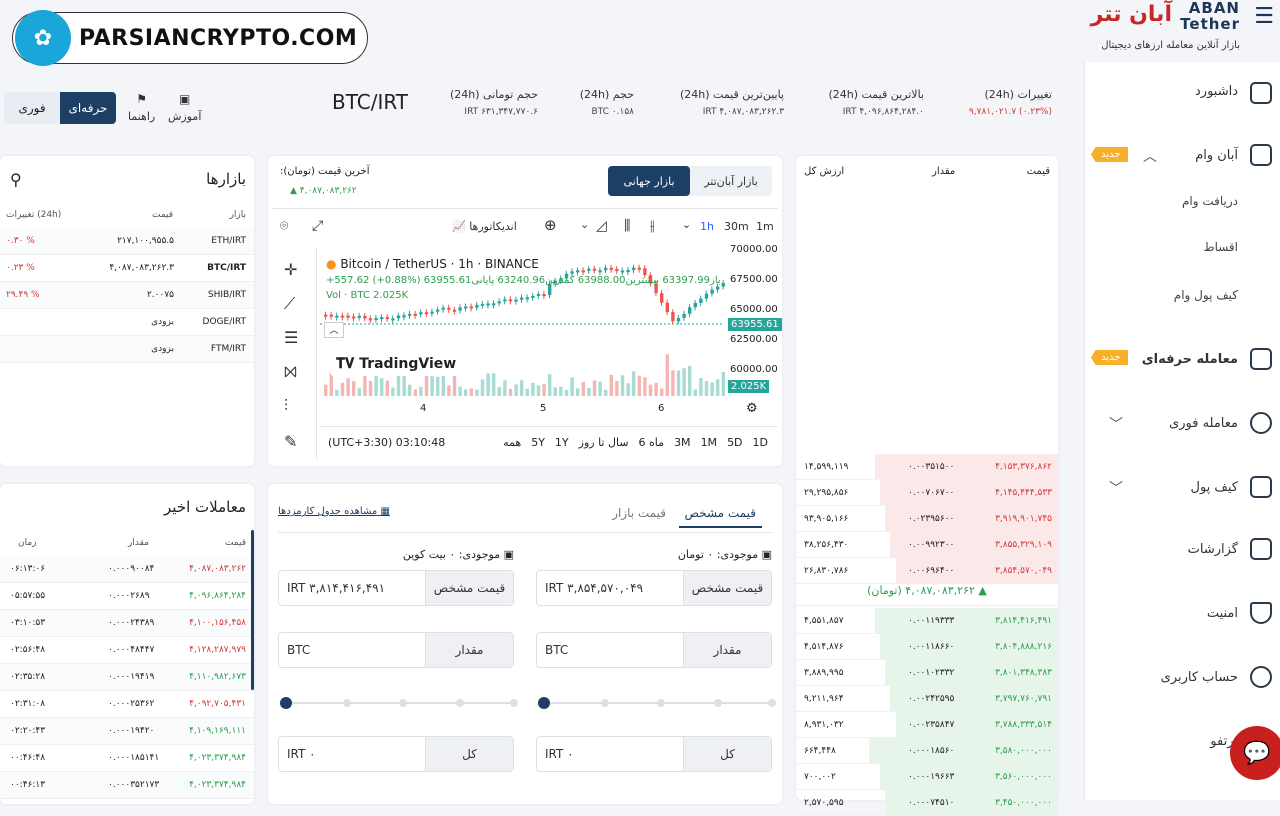 The image size is (1280, 816). I want to click on trade-price: ۴,۱۱۰,۹۸۲,۶۷۳, so click(217, 677).